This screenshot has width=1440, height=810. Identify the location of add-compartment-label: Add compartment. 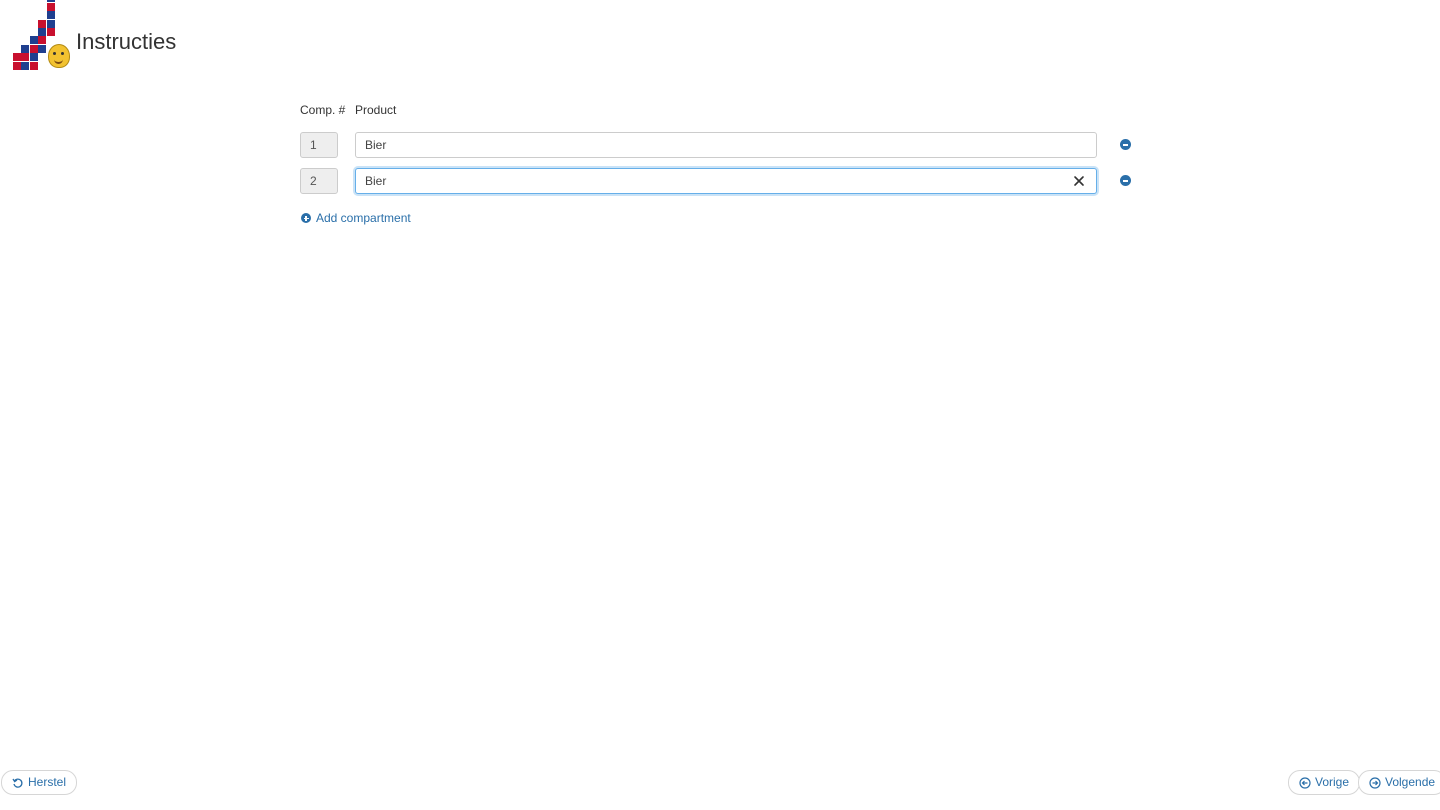
(363, 218).